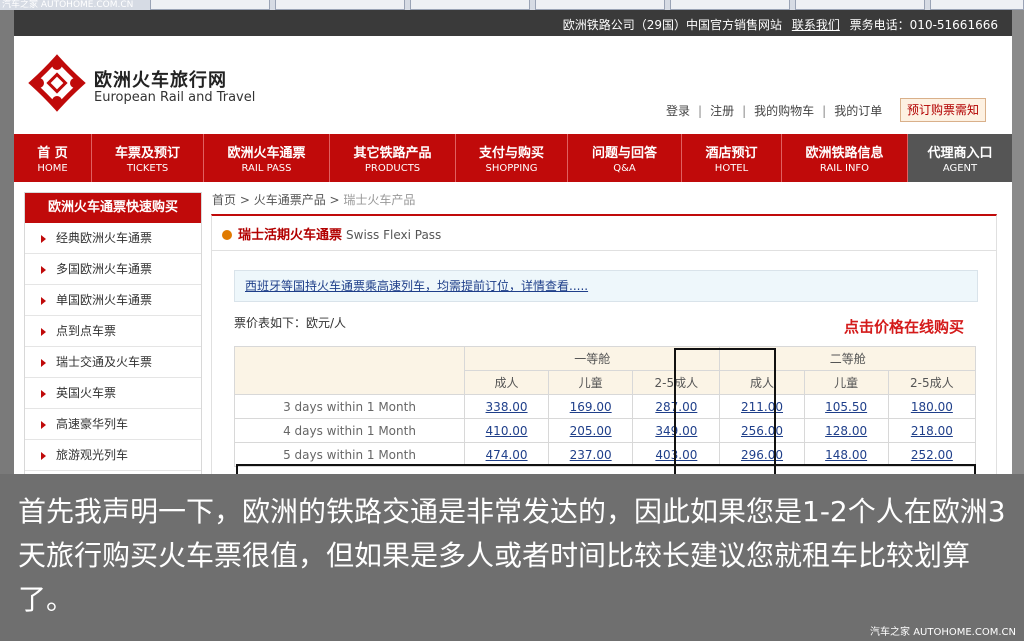 This screenshot has width=1024, height=641. I want to click on contact-link: 联系我们, so click(816, 25).